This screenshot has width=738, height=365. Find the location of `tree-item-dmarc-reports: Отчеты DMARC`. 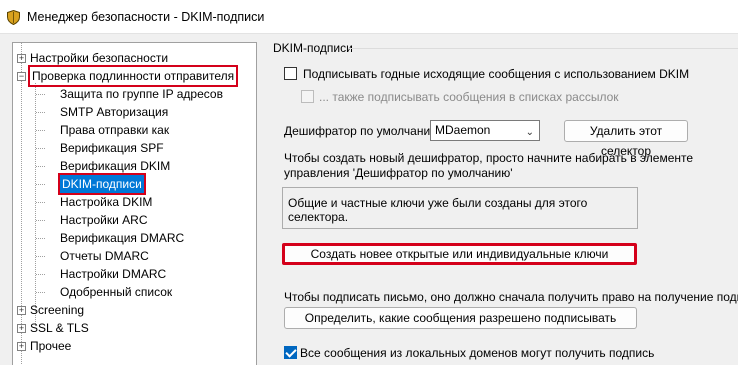

tree-item-dmarc-reports: Отчеты DMARC is located at coordinates (104, 256).